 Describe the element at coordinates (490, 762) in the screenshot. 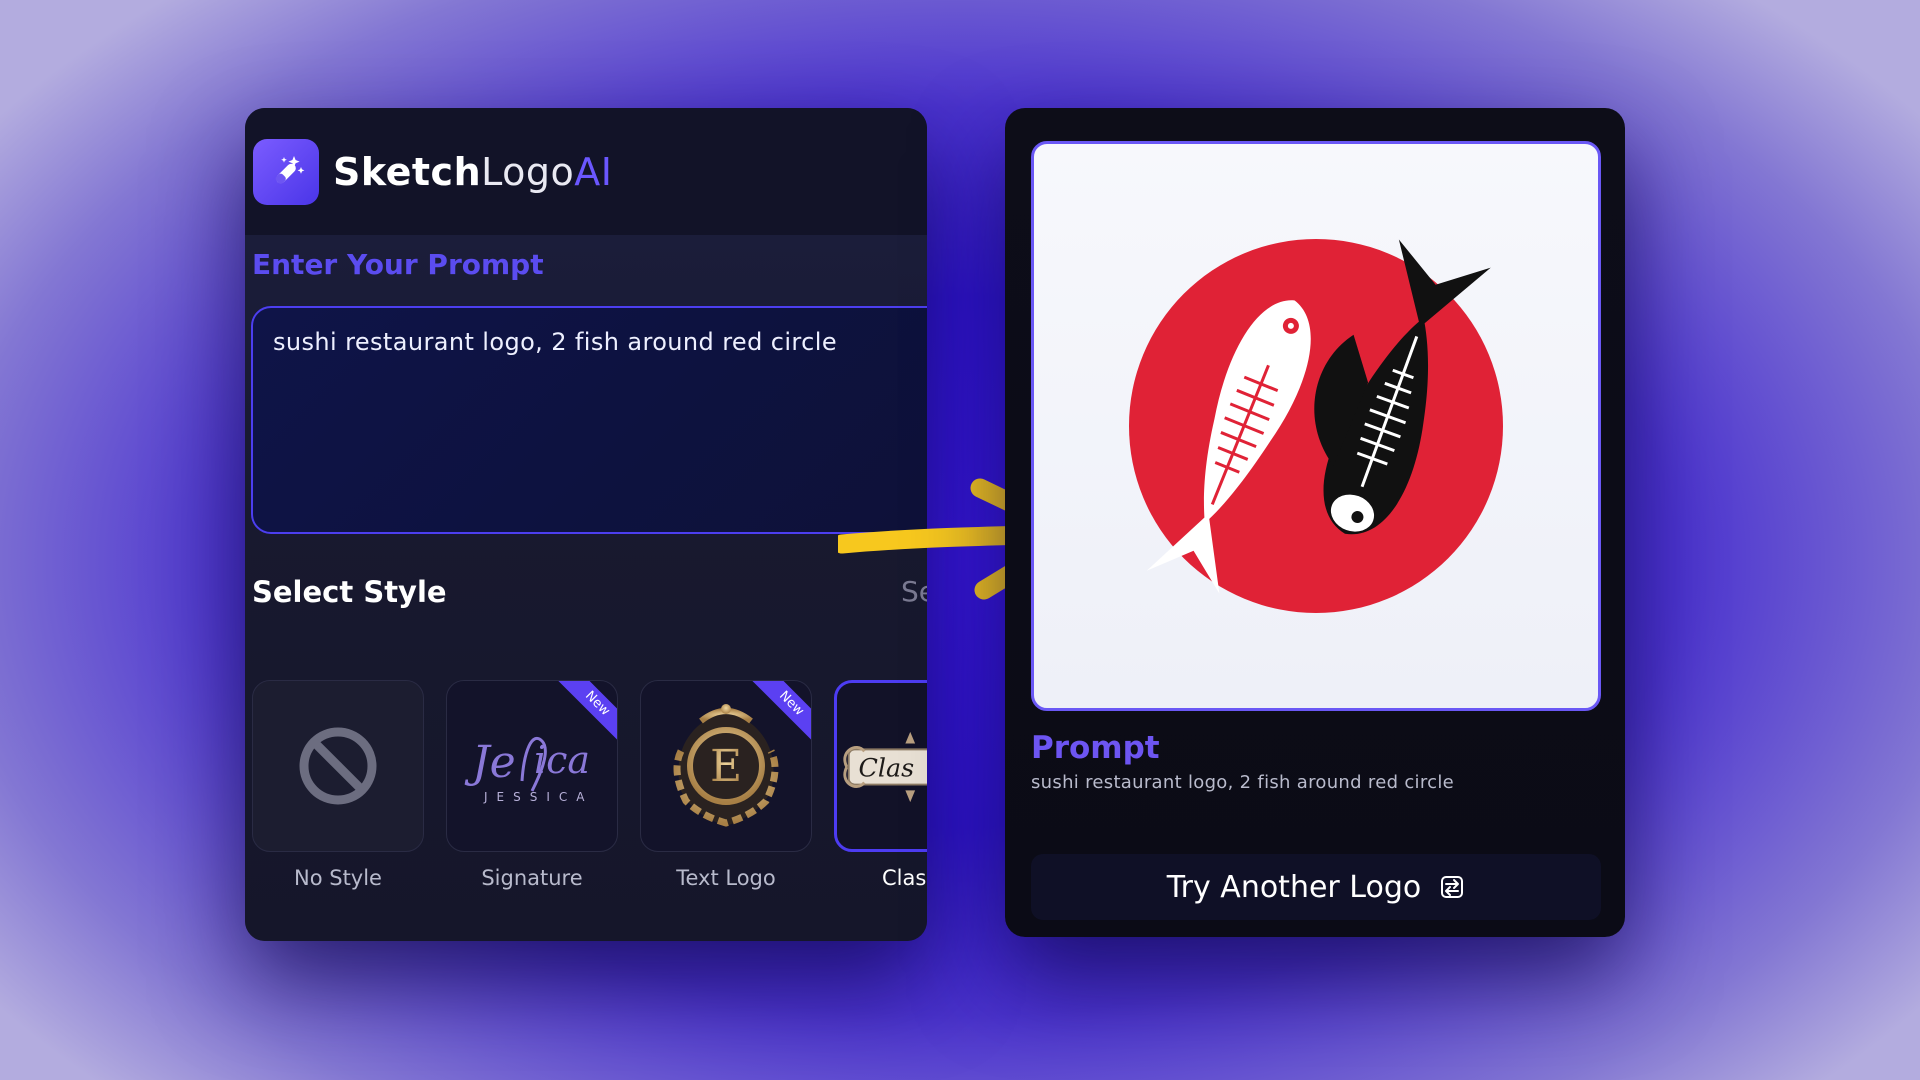

I see `svg-text: Je` at that location.